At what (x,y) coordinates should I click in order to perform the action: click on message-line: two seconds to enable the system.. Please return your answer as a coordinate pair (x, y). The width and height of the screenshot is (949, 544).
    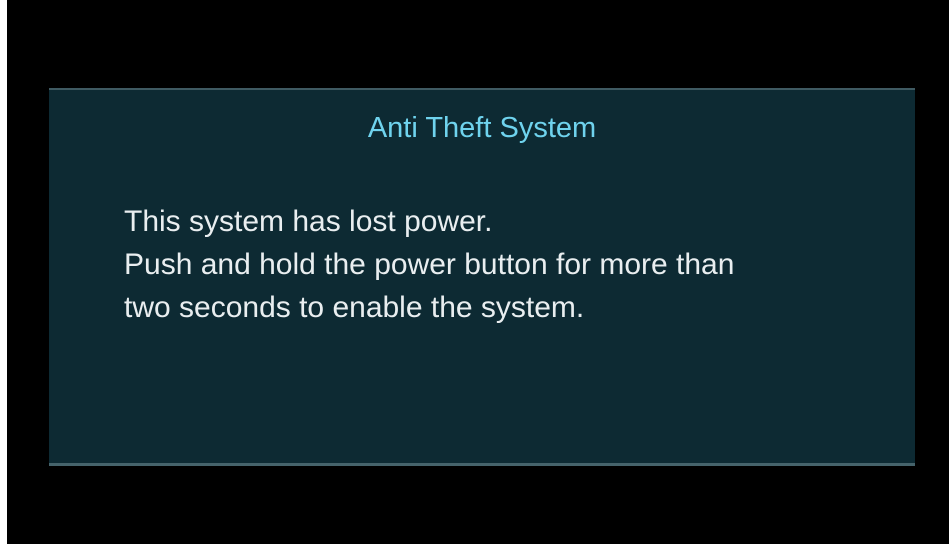
    Looking at the image, I should click on (354, 307).